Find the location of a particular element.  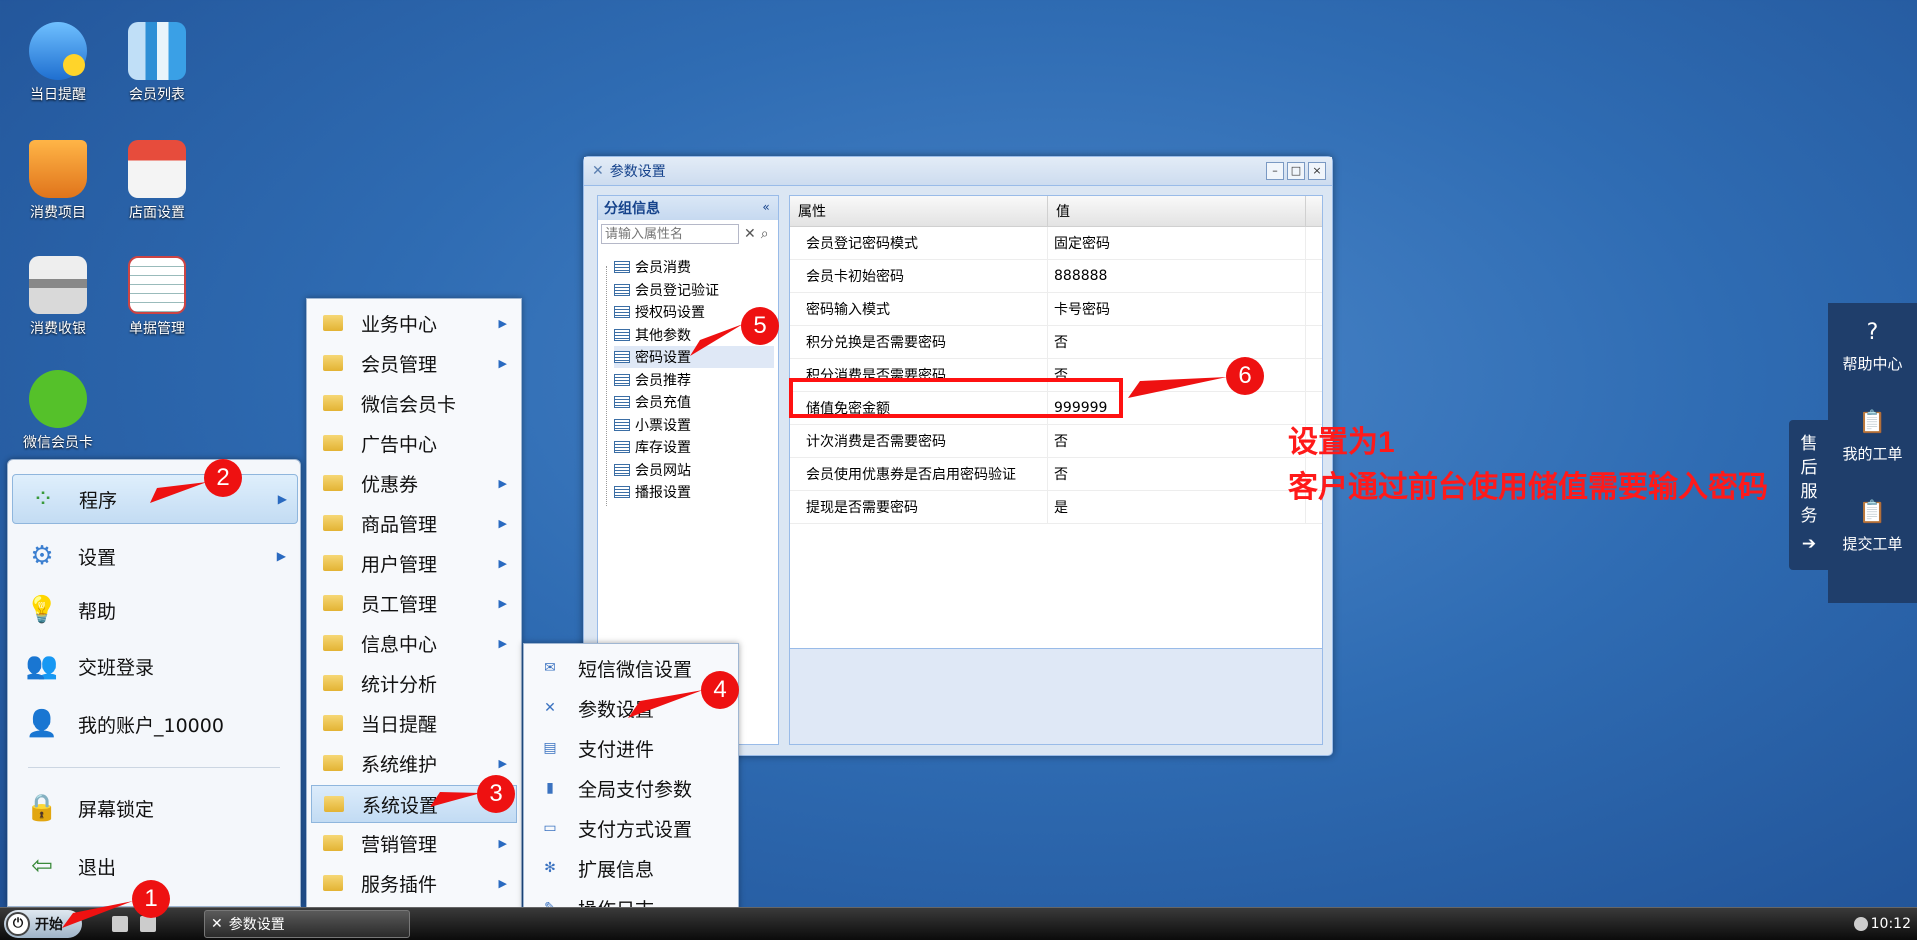

search-icon: ⌕ is located at coordinates (765, 234).